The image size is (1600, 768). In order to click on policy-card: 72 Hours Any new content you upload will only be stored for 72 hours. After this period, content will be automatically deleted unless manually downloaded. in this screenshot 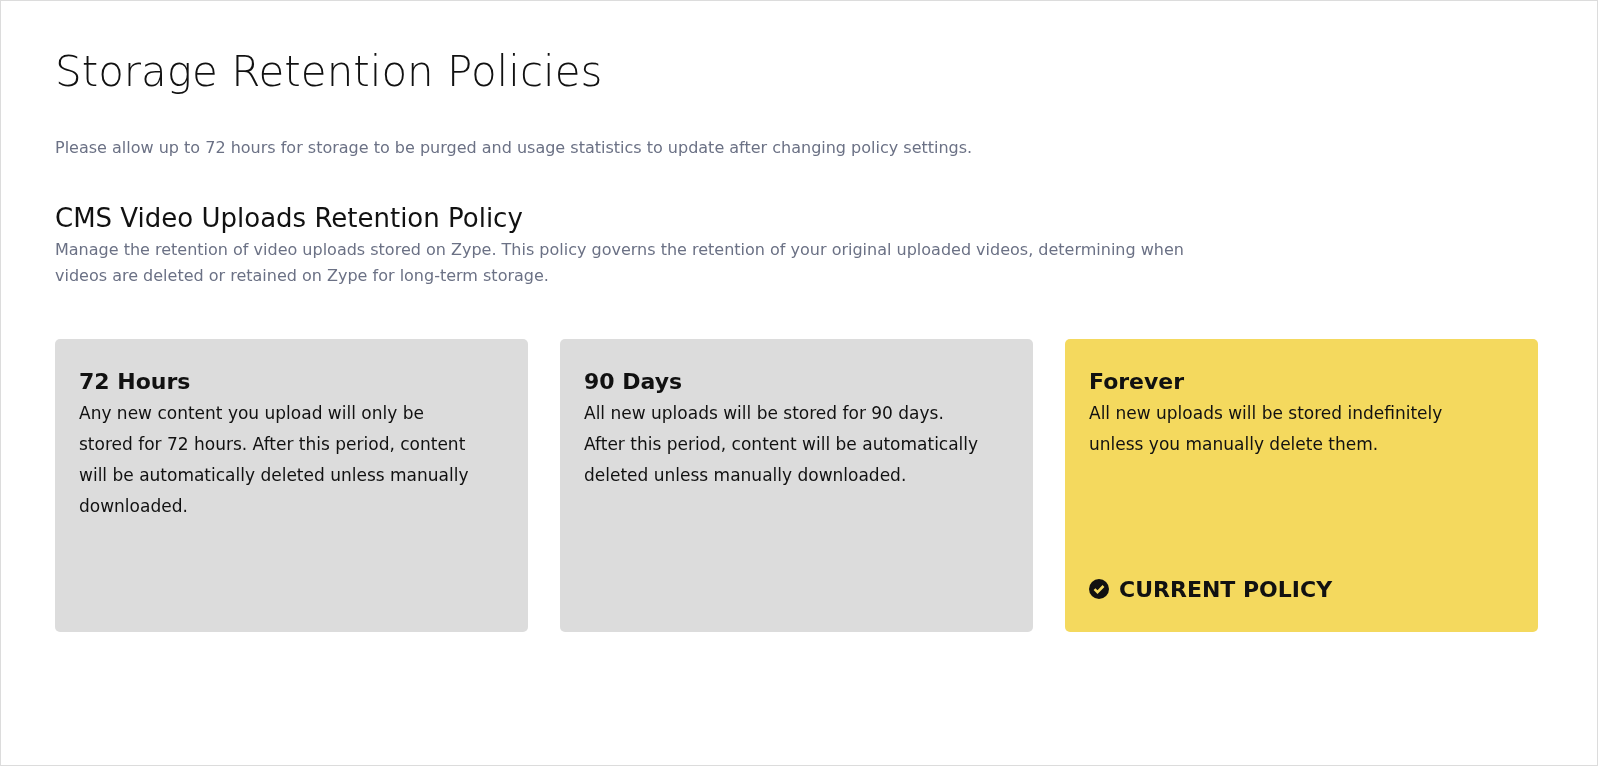, I will do `click(291, 485)`.